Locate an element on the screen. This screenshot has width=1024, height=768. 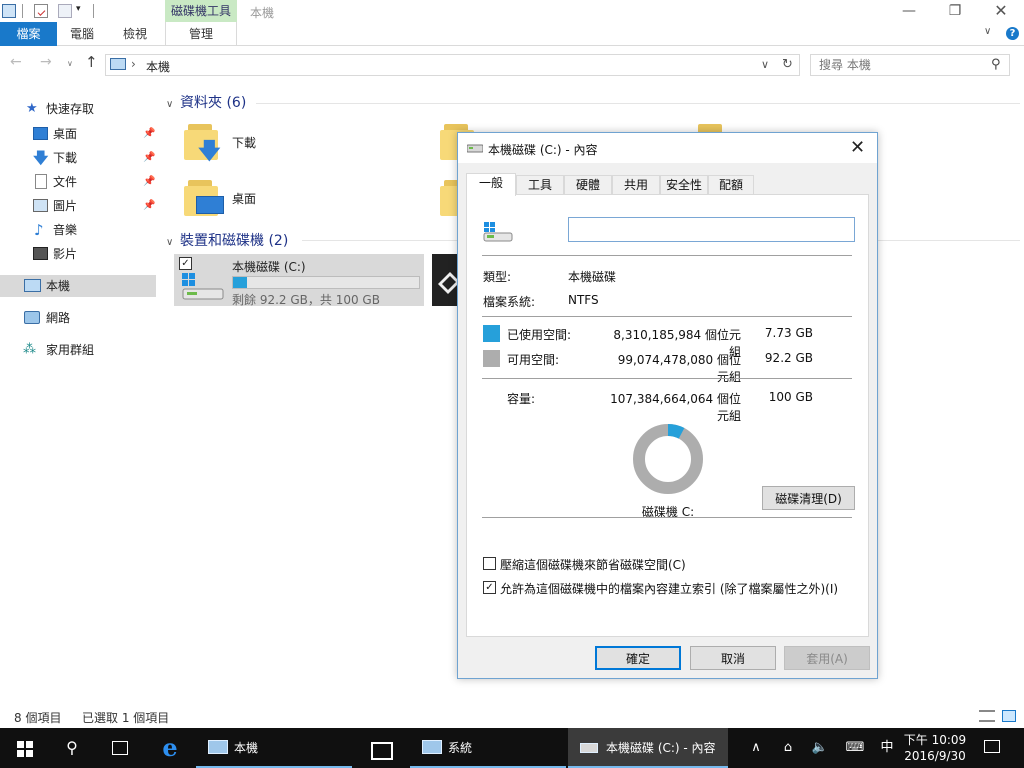
sidebar-item-this-pc: 本機 is located at coordinates (78, 286).